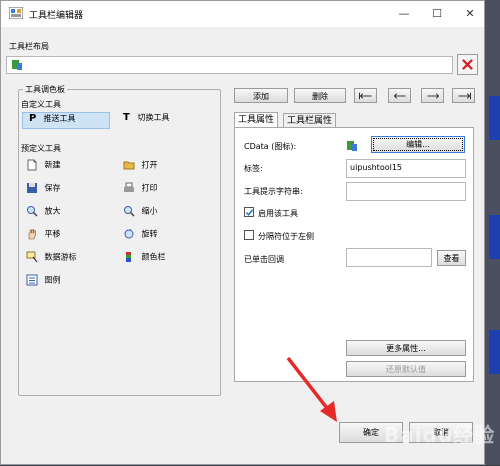 The width and height of the screenshot is (500, 466). What do you see at coordinates (140, 213) in the screenshot?
I see `predefined-tool-zoom-out: 缩小` at bounding box center [140, 213].